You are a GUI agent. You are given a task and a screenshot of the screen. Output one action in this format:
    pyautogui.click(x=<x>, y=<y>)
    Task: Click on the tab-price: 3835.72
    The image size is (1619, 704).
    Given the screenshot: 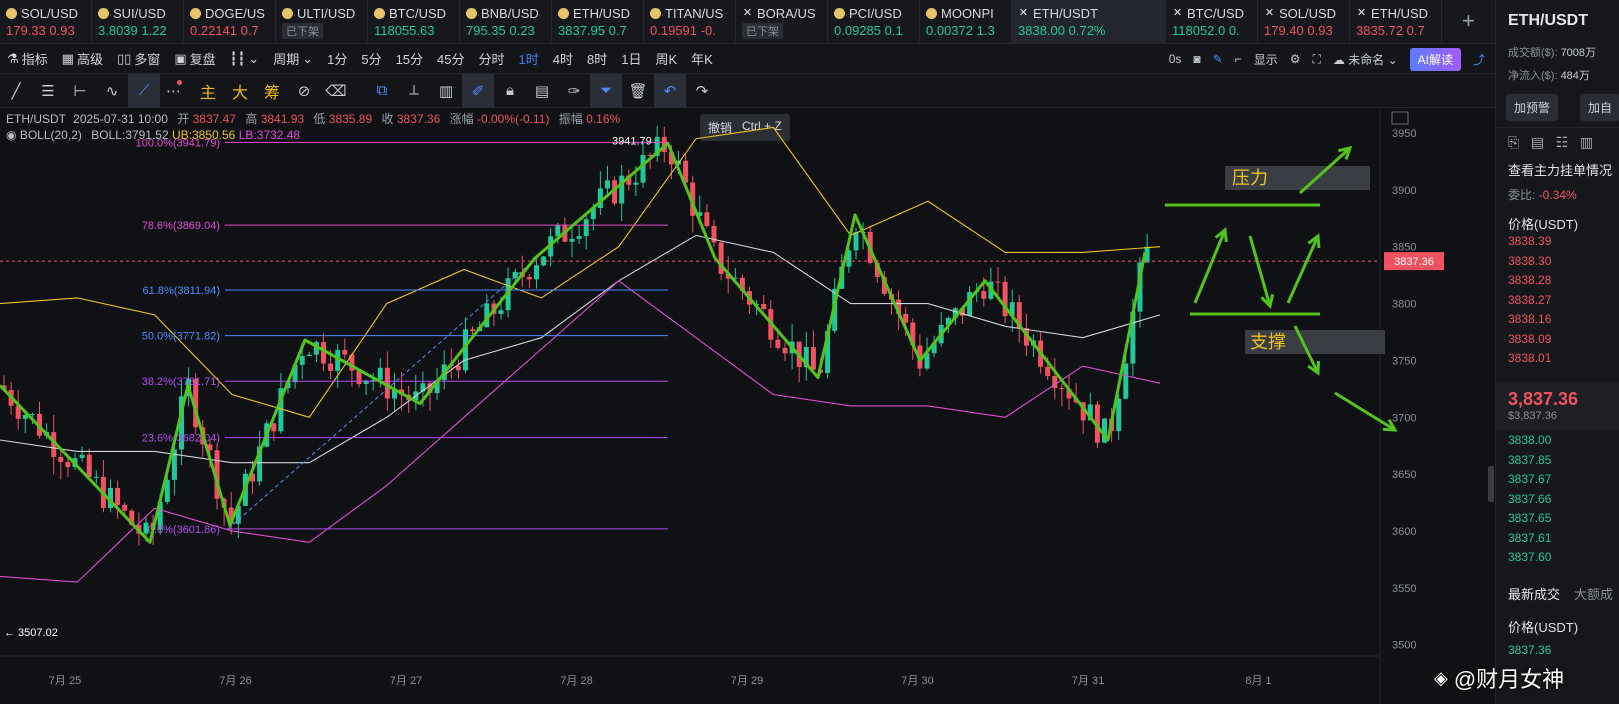 What is the action you would take?
    pyautogui.click(x=1379, y=30)
    